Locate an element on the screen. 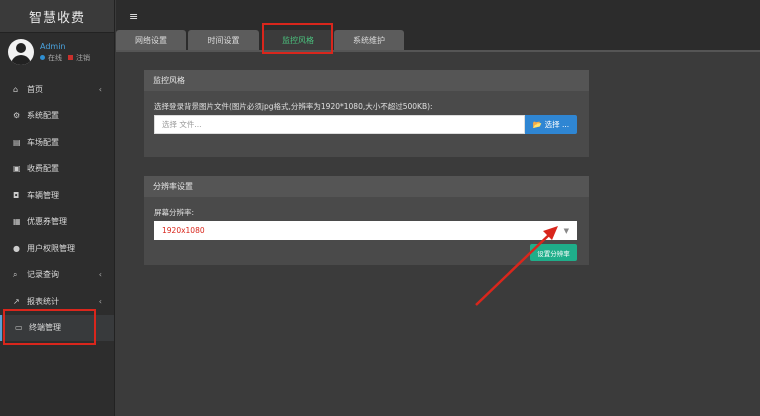 The image size is (760, 416). menu-toggle-icon: ≡ is located at coordinates (133, 16).